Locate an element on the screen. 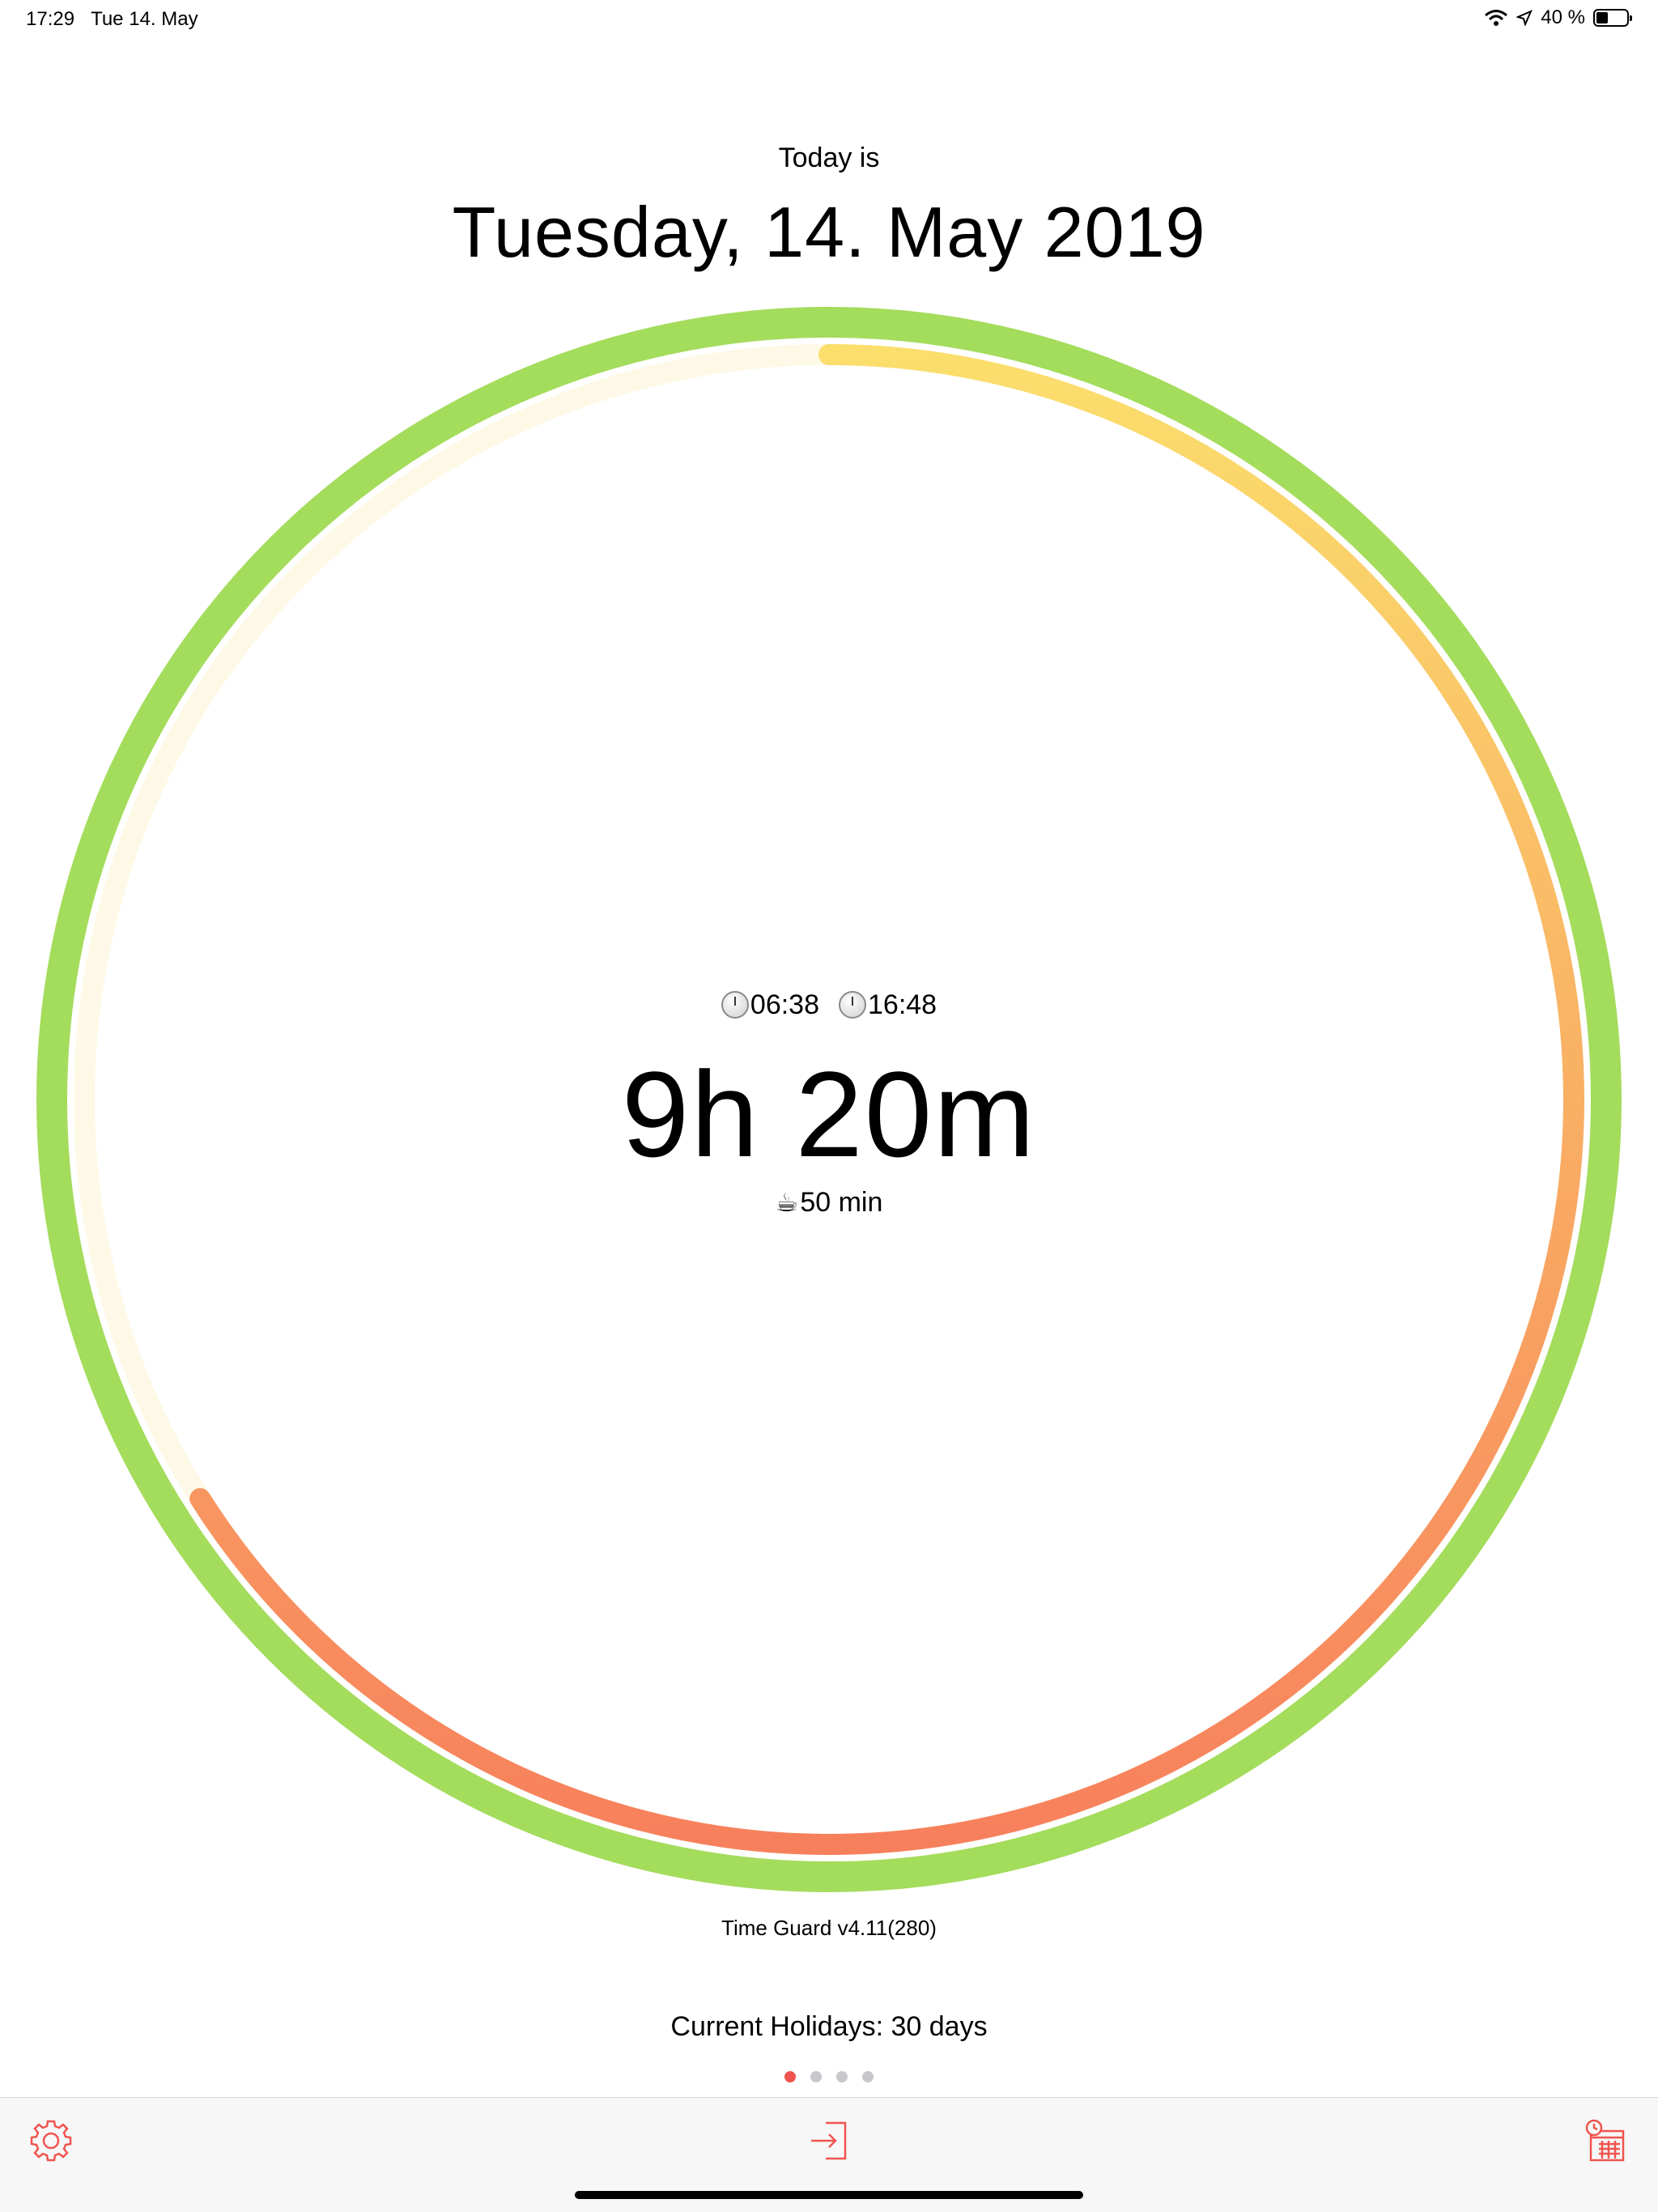  current-holidays: Current Holidays: 30 days is located at coordinates (829, 2027).